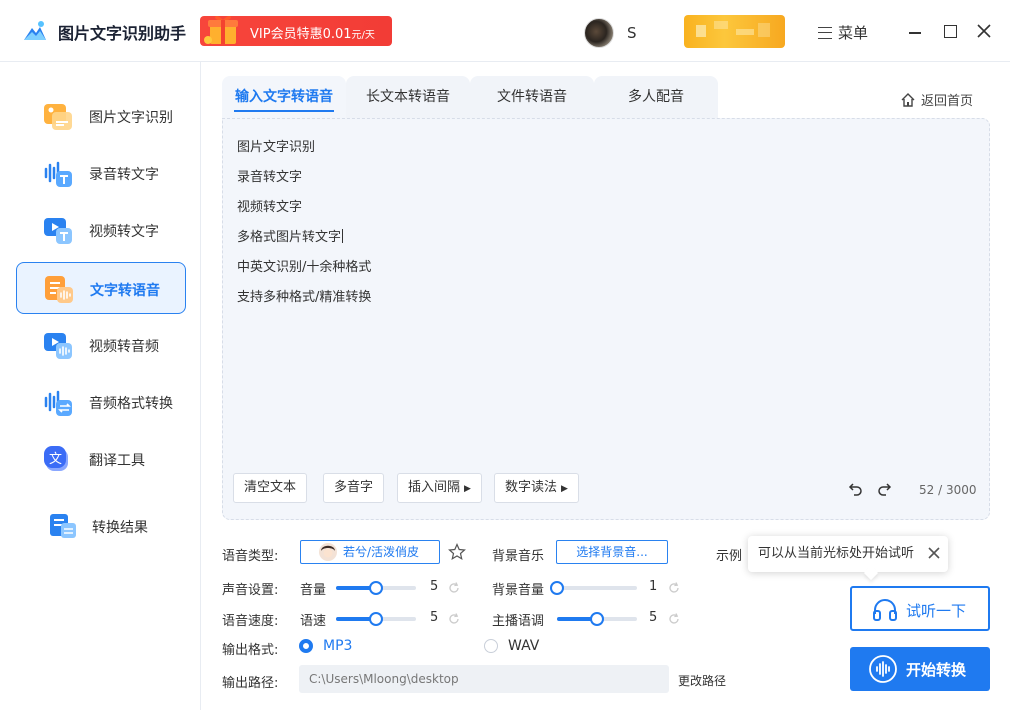 Image resolution: width=1010 pixels, height=710 pixels. What do you see at coordinates (35, 30) in the screenshot?
I see `app-logo-icon` at bounding box center [35, 30].